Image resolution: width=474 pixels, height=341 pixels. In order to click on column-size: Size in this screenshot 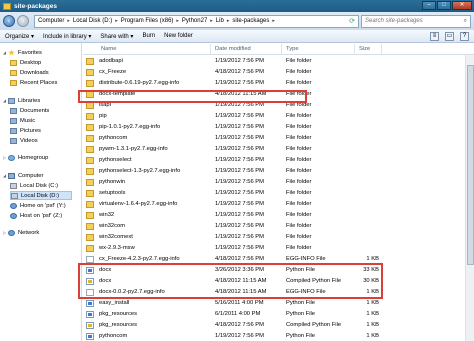, I will do `click(364, 49)`.